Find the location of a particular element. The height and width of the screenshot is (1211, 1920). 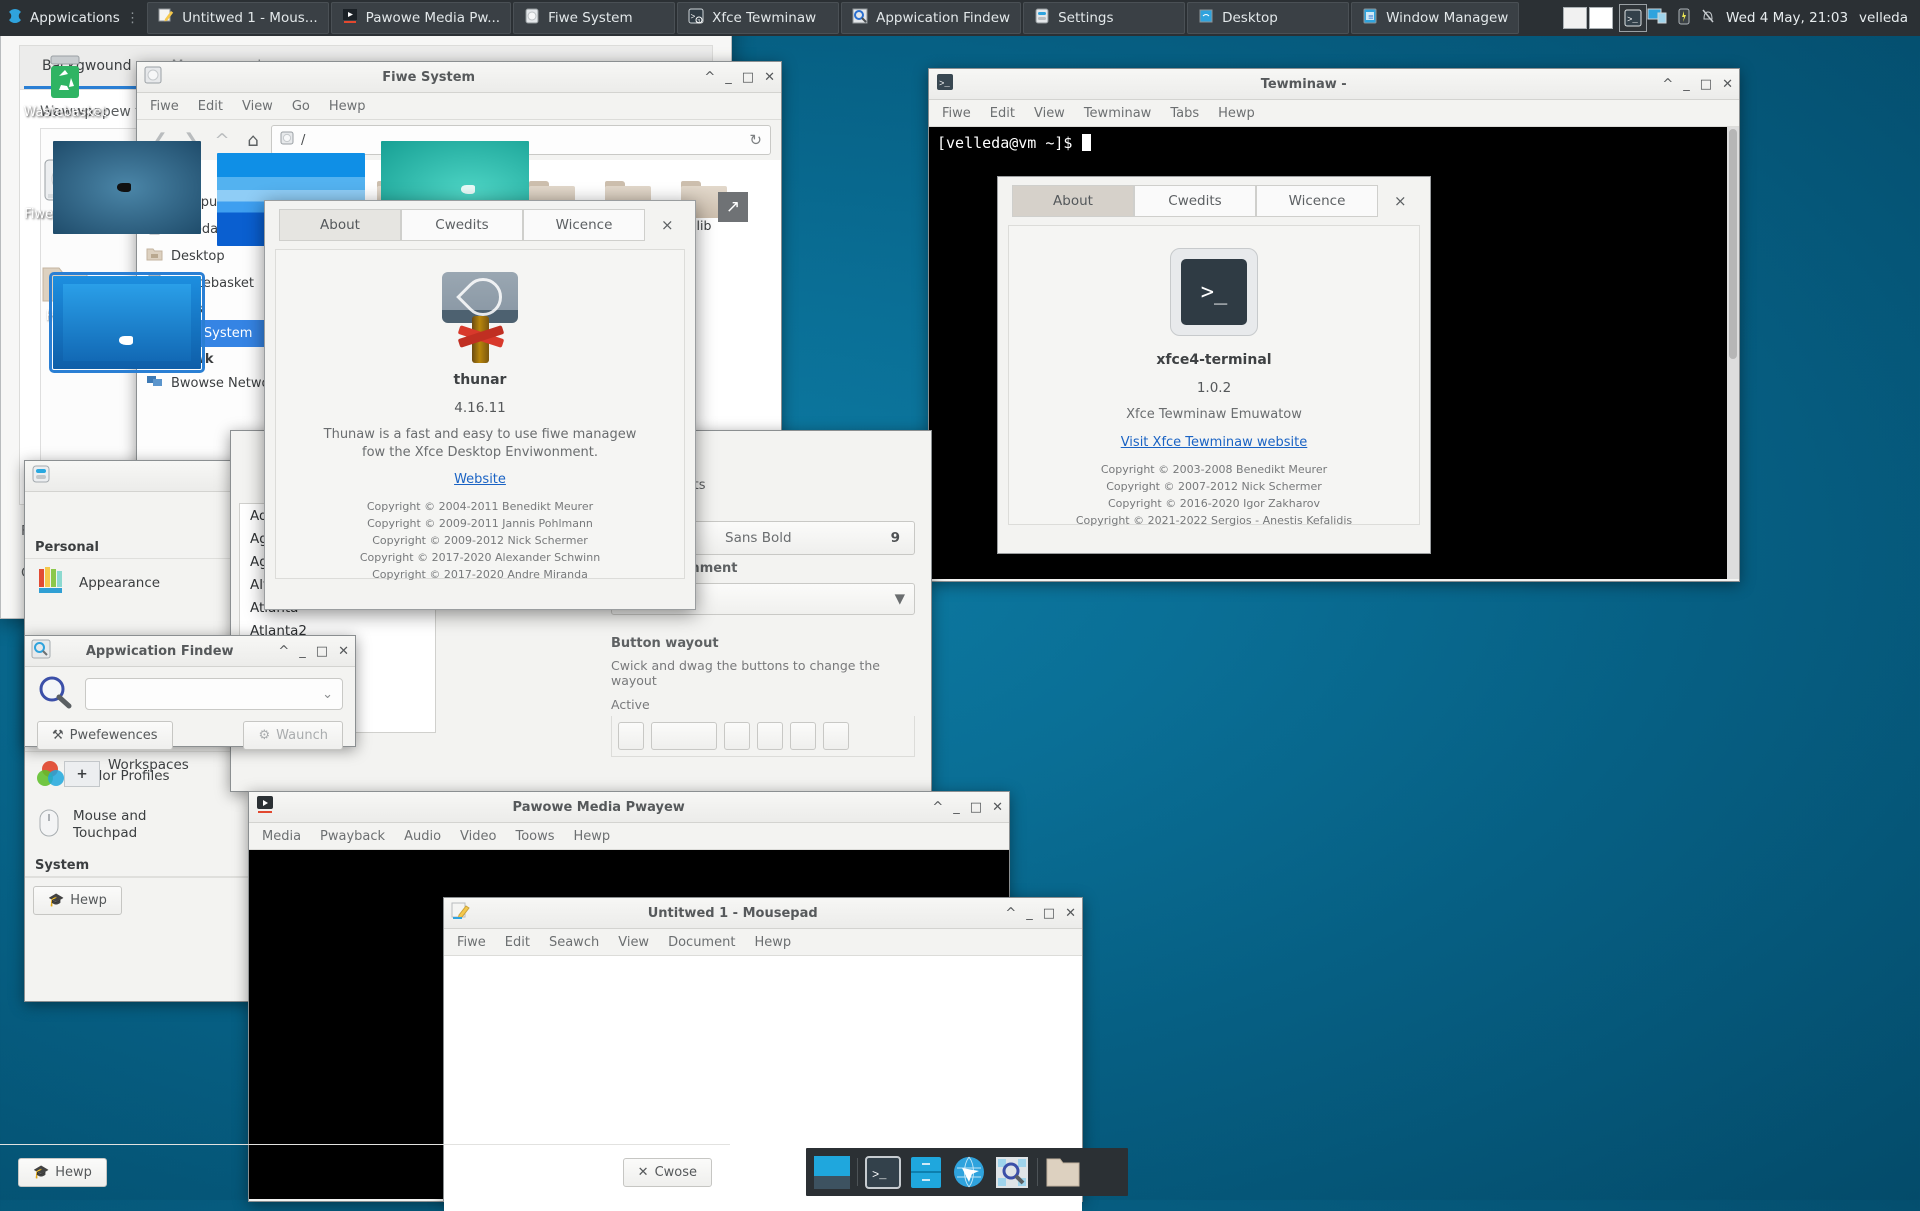

mousepad-titlebar: Untitwed 1 - Mousepad ^ _ □ ✕ is located at coordinates (763, 913).